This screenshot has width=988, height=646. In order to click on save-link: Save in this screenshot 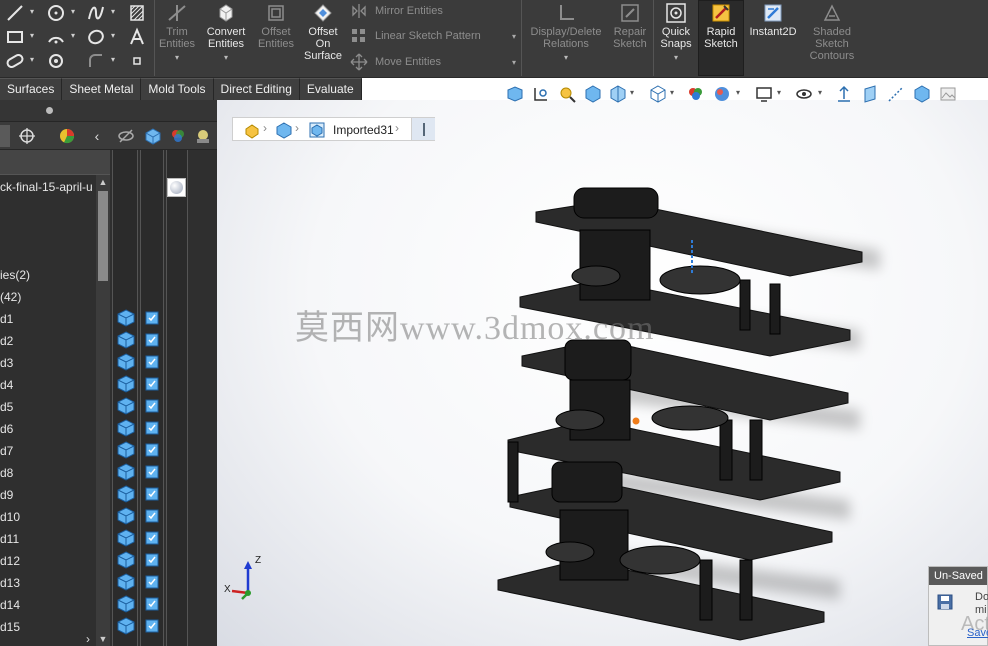, I will do `click(977, 633)`.